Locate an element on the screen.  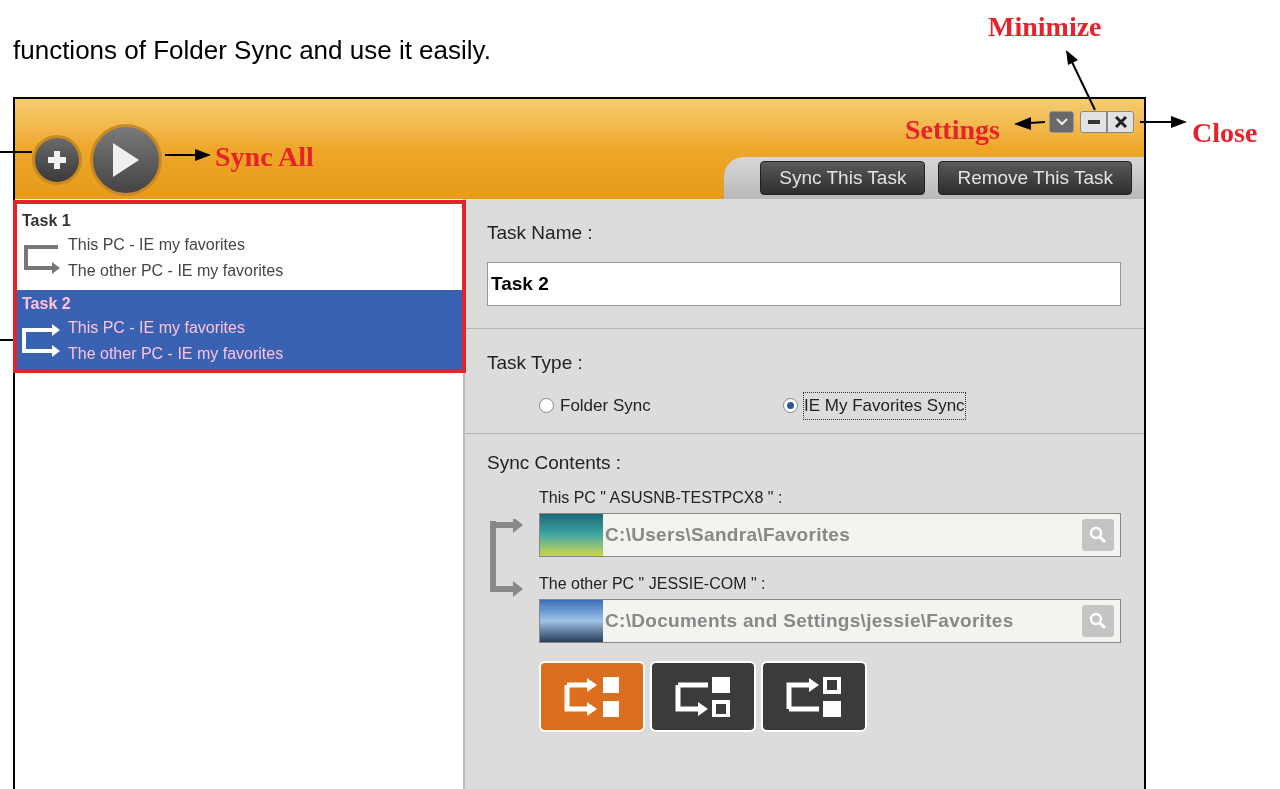
minimize-button is located at coordinates (1093, 122).